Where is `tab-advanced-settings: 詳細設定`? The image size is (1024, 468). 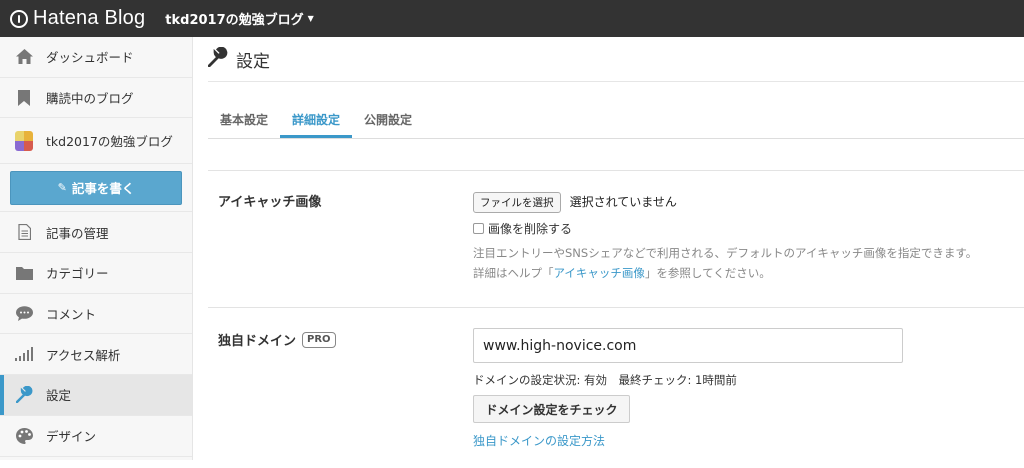 tab-advanced-settings: 詳細設定 is located at coordinates (316, 124).